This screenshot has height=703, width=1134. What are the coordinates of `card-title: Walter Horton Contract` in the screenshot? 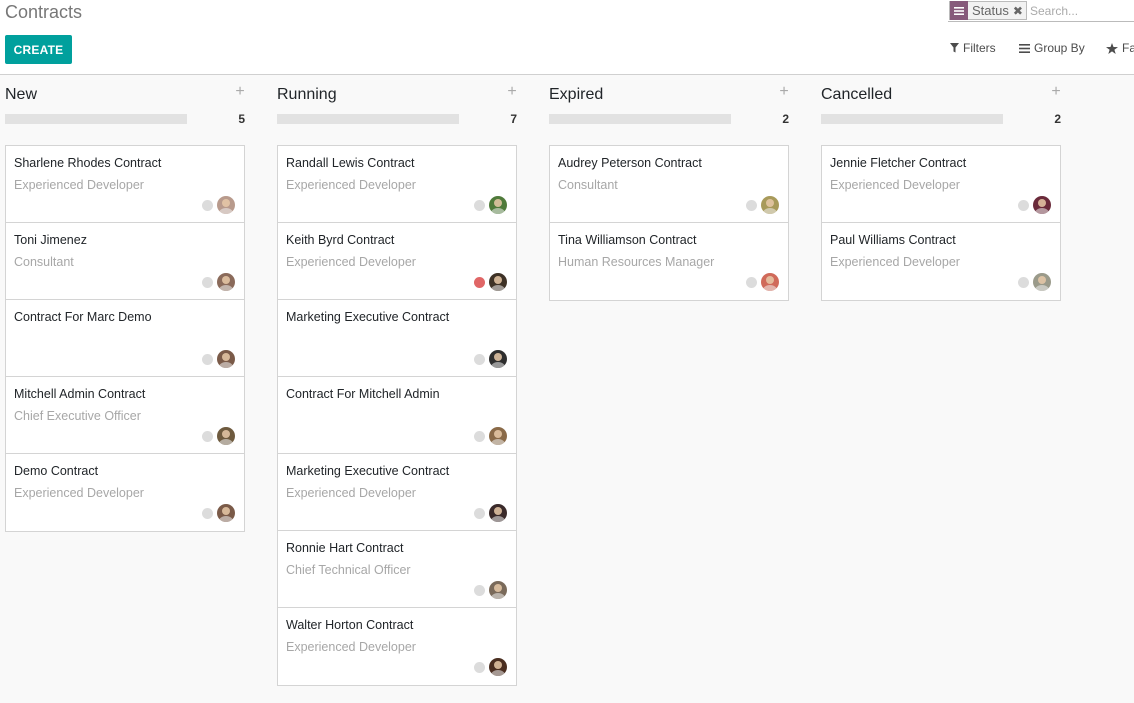 It's located at (350, 625).